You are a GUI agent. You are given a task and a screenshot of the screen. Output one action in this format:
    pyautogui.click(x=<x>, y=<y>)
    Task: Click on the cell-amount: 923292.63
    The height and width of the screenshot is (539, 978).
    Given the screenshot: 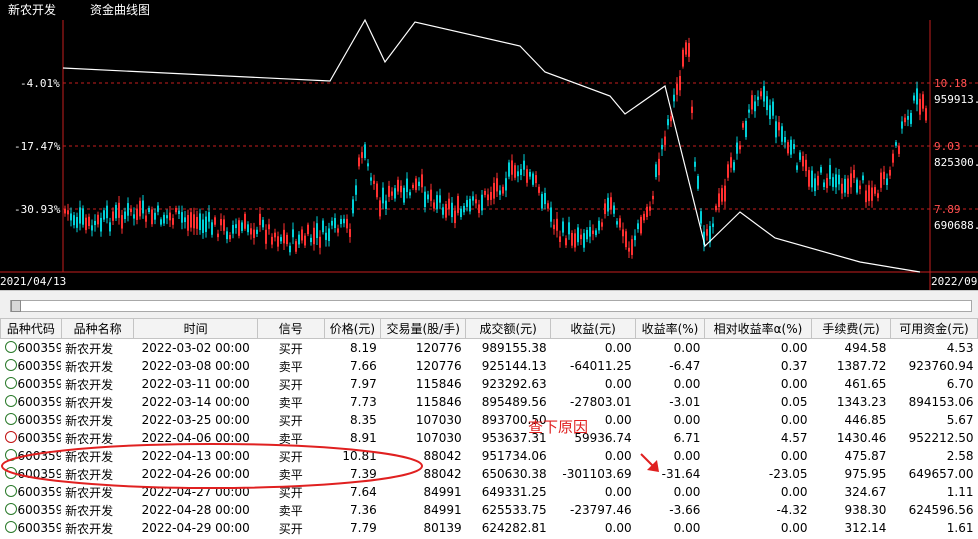 What is the action you would take?
    pyautogui.click(x=514, y=384)
    